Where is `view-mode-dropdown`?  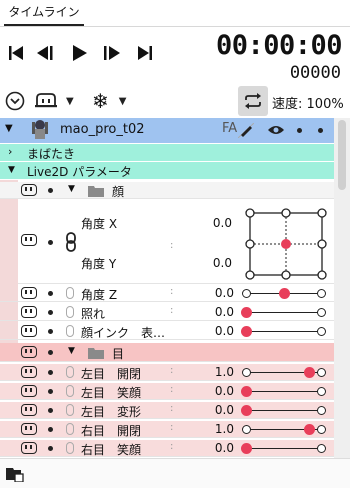
view-mode-dropdown is located at coordinates (15, 101).